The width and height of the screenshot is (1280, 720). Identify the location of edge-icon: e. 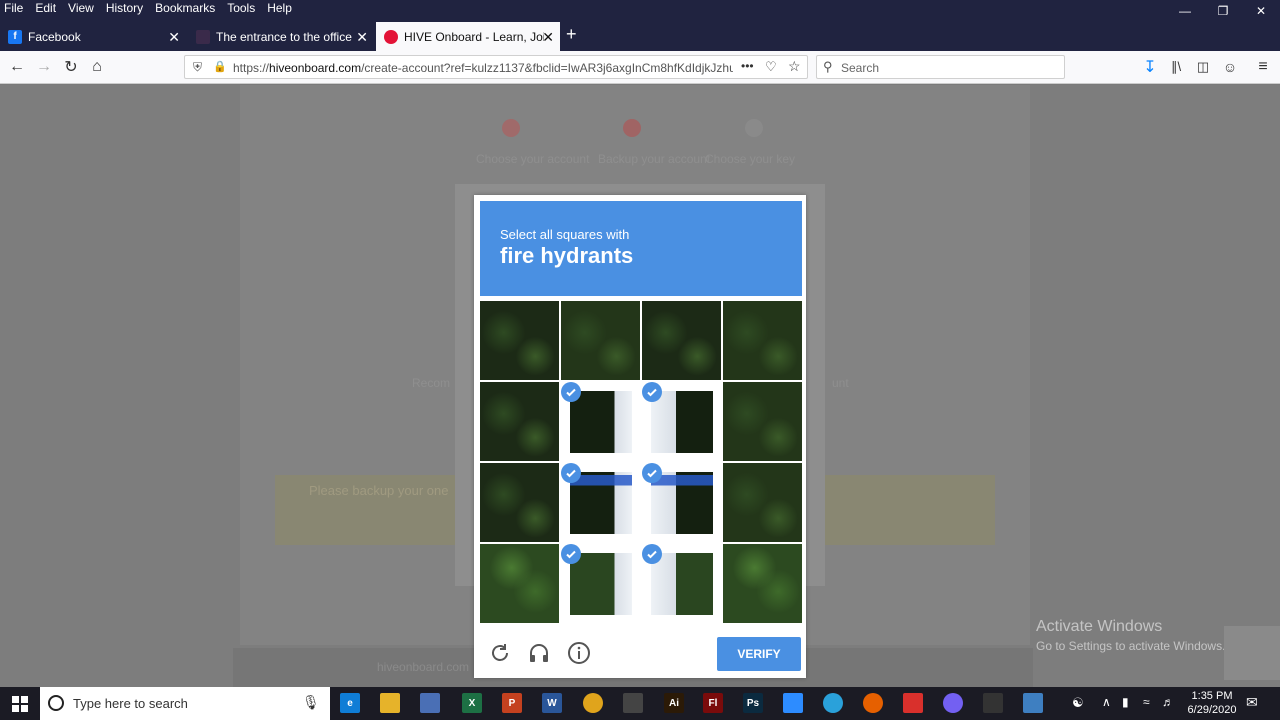
(350, 703).